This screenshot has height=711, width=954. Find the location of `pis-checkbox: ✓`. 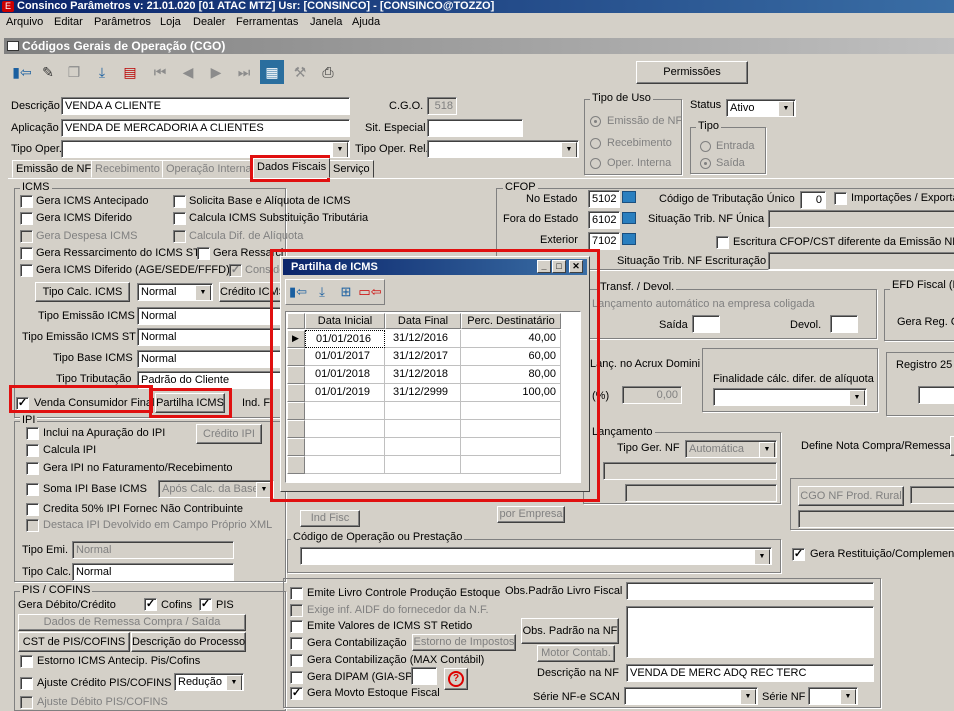

pis-checkbox: ✓ is located at coordinates (205, 604).